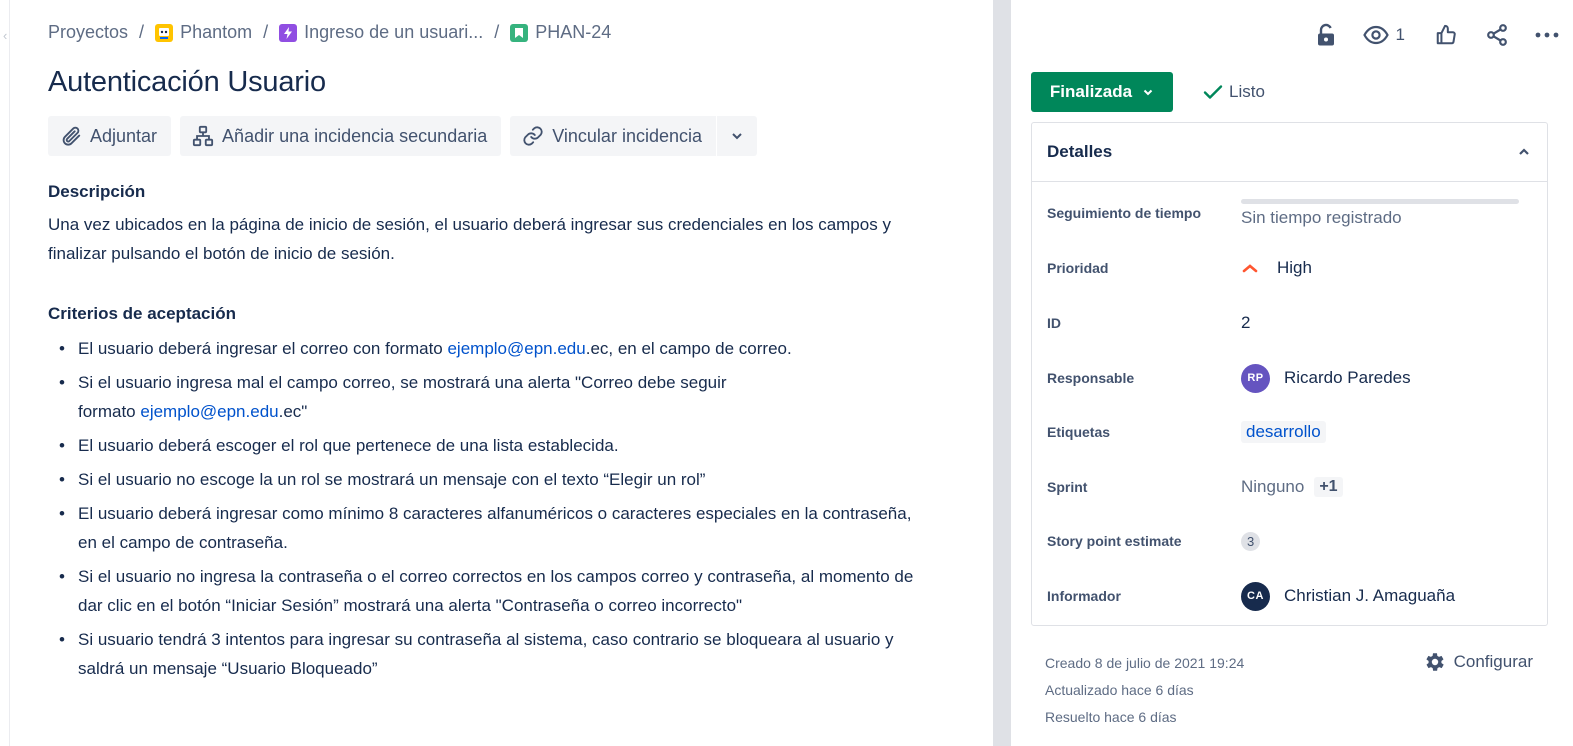  What do you see at coordinates (1426, 35) in the screenshot?
I see `issue-top-actions: 1` at bounding box center [1426, 35].